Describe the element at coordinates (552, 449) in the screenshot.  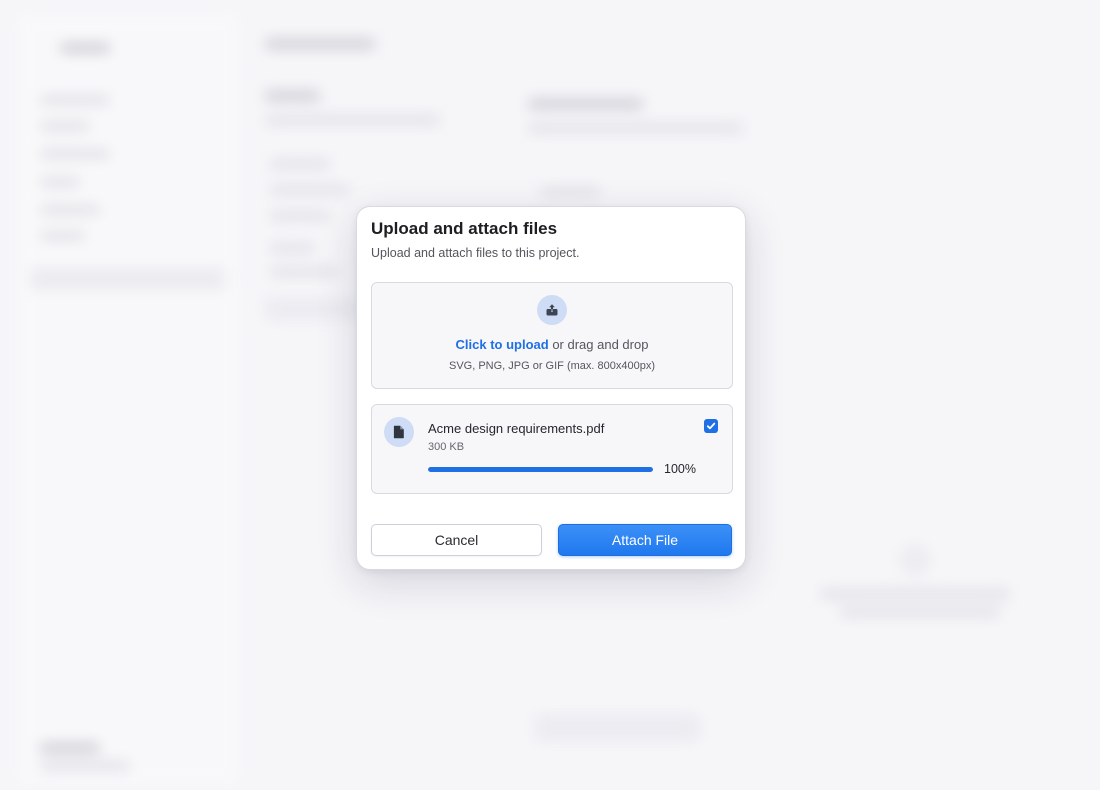
I see `uploaded-file-card: Acme design requirements.pdf 300 KB 100%` at that location.